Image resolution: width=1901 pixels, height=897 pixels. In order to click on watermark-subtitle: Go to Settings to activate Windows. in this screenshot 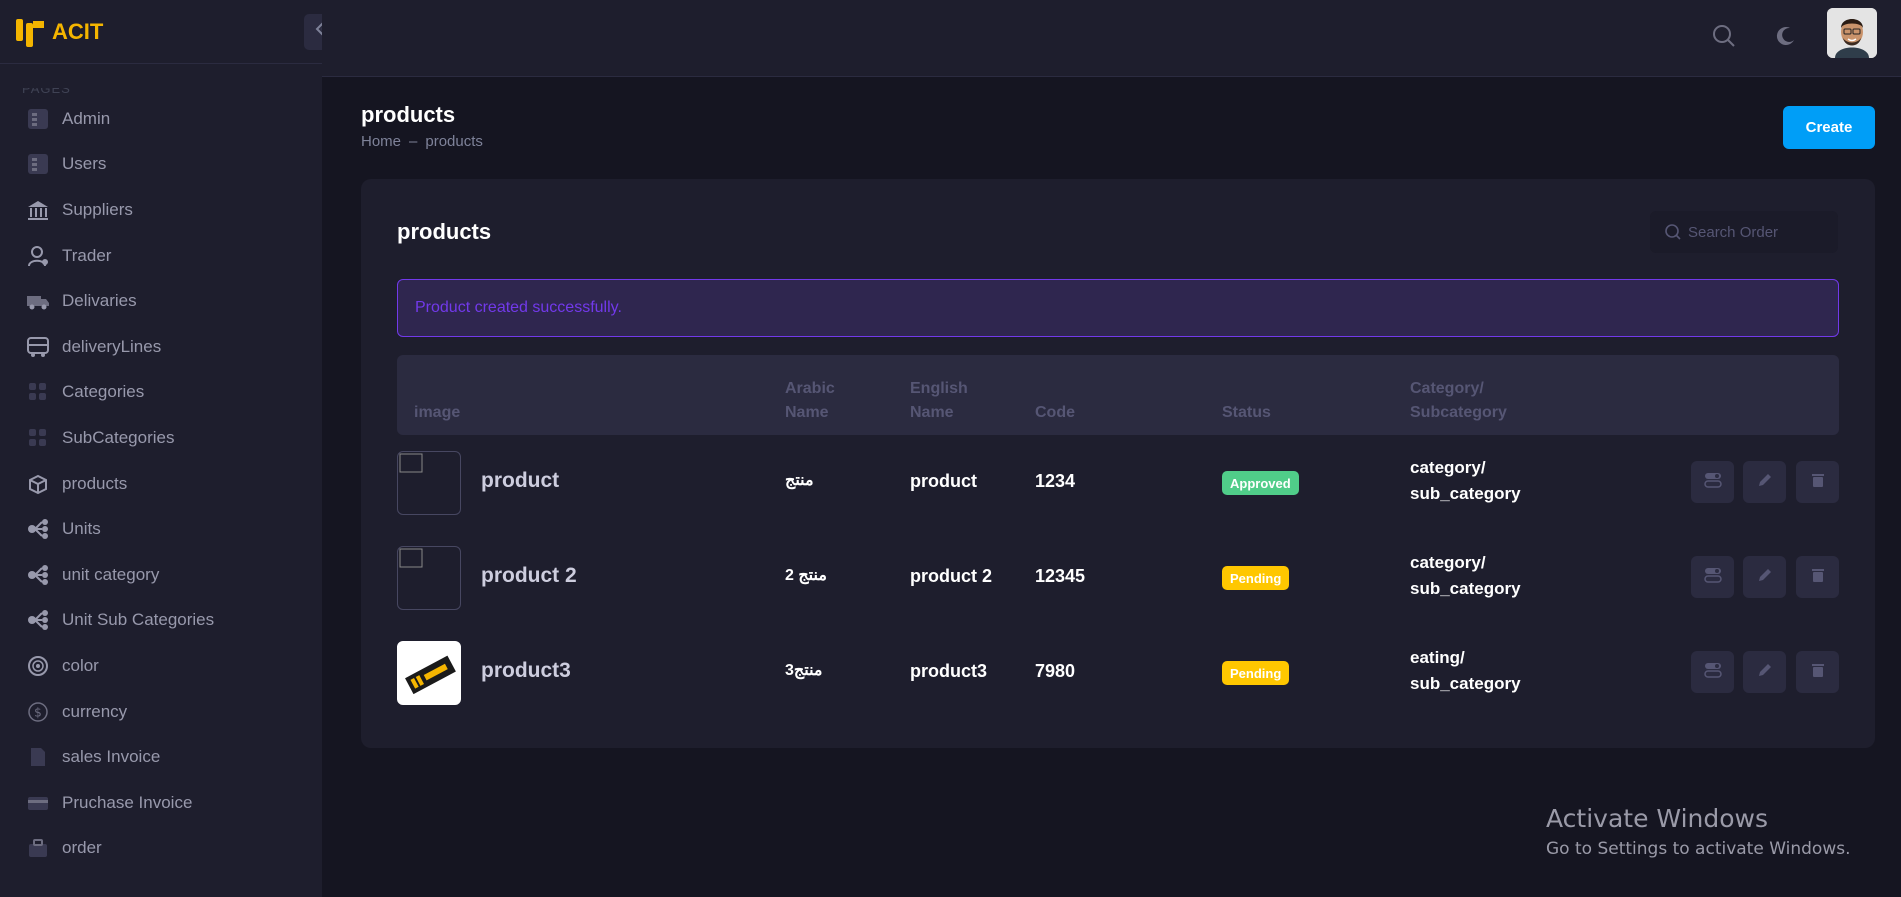, I will do `click(1698, 849)`.